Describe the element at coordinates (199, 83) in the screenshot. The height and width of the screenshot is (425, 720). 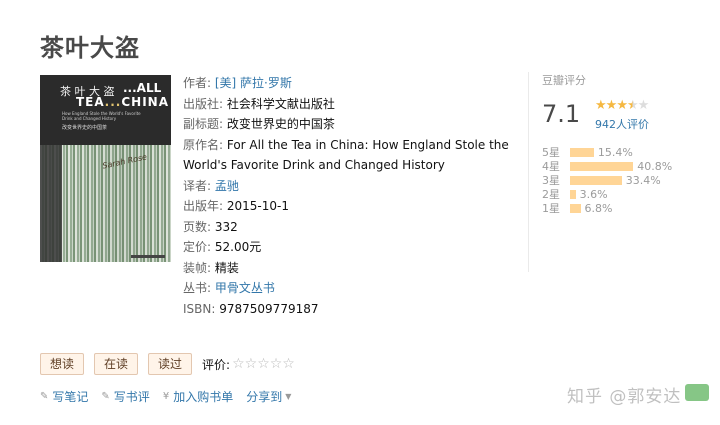
I see `info-label: 作者:` at that location.